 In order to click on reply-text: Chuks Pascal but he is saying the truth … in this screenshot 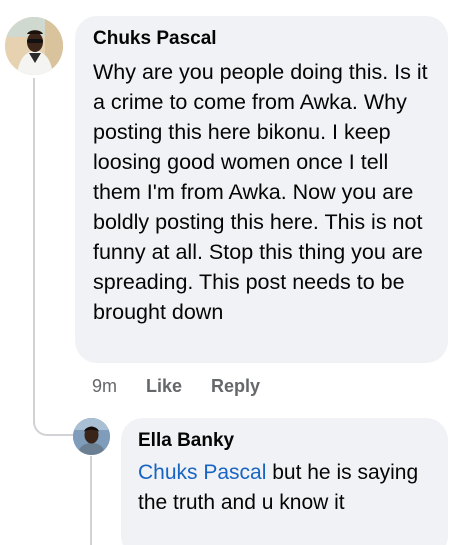, I will do `click(284, 488)`.